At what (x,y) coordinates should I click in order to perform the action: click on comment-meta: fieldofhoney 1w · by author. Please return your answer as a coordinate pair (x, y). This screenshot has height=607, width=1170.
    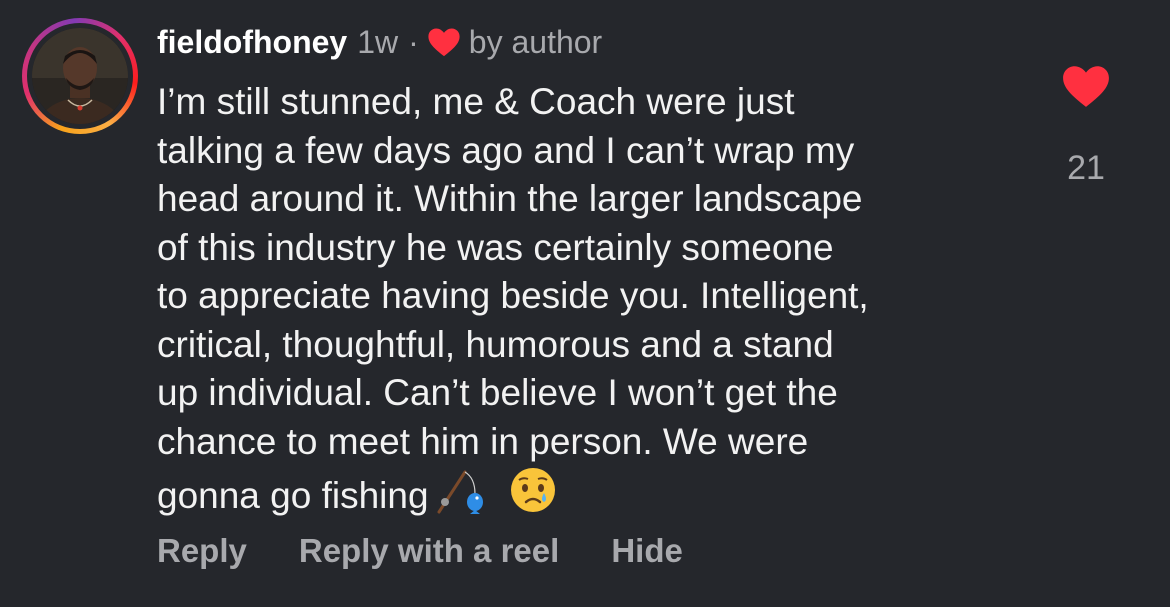
    Looking at the image, I should click on (597, 42).